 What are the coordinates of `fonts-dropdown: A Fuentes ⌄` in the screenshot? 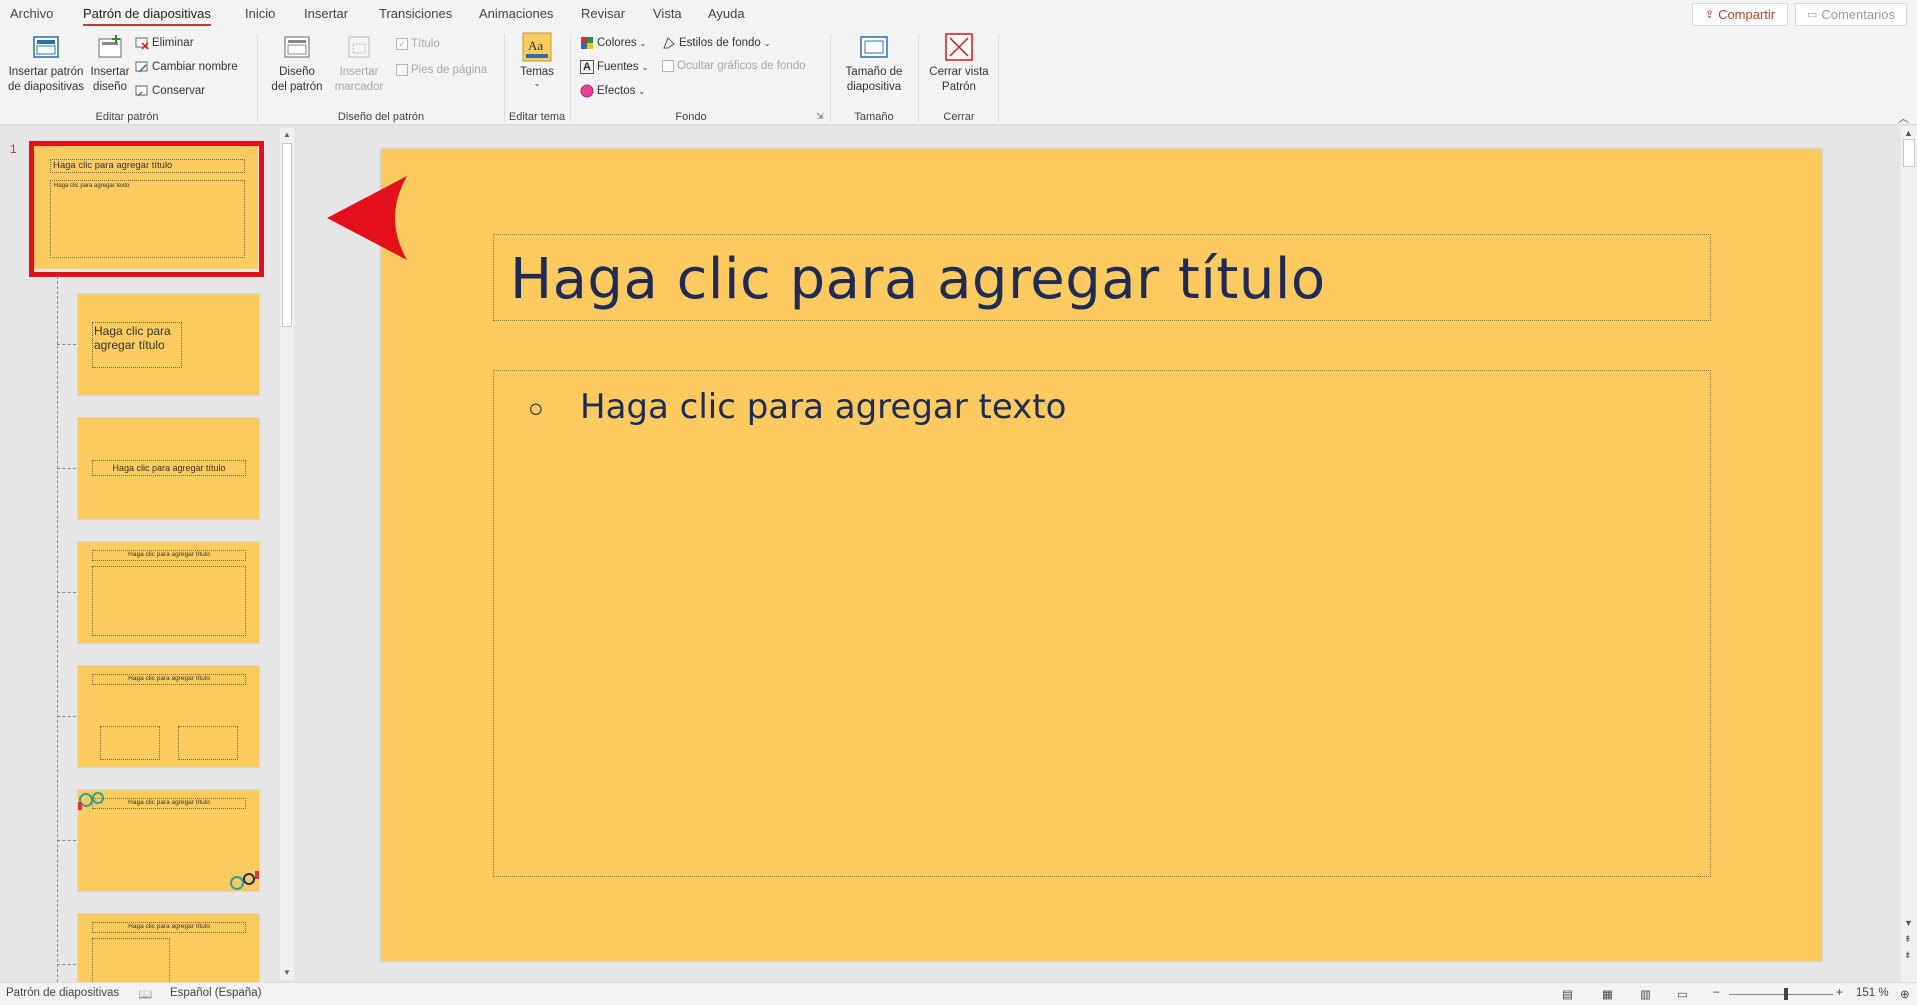 It's located at (614, 67).